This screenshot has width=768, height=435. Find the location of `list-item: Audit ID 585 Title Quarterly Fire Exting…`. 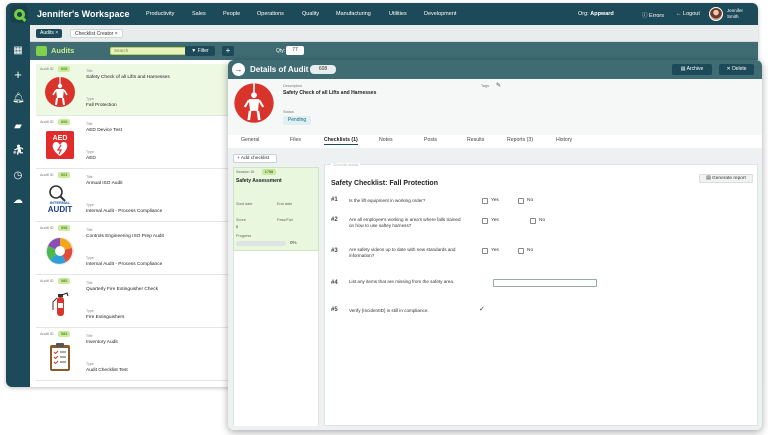

list-item: Audit ID 585 Title Quarterly Fire Exting… is located at coordinates (134, 302).